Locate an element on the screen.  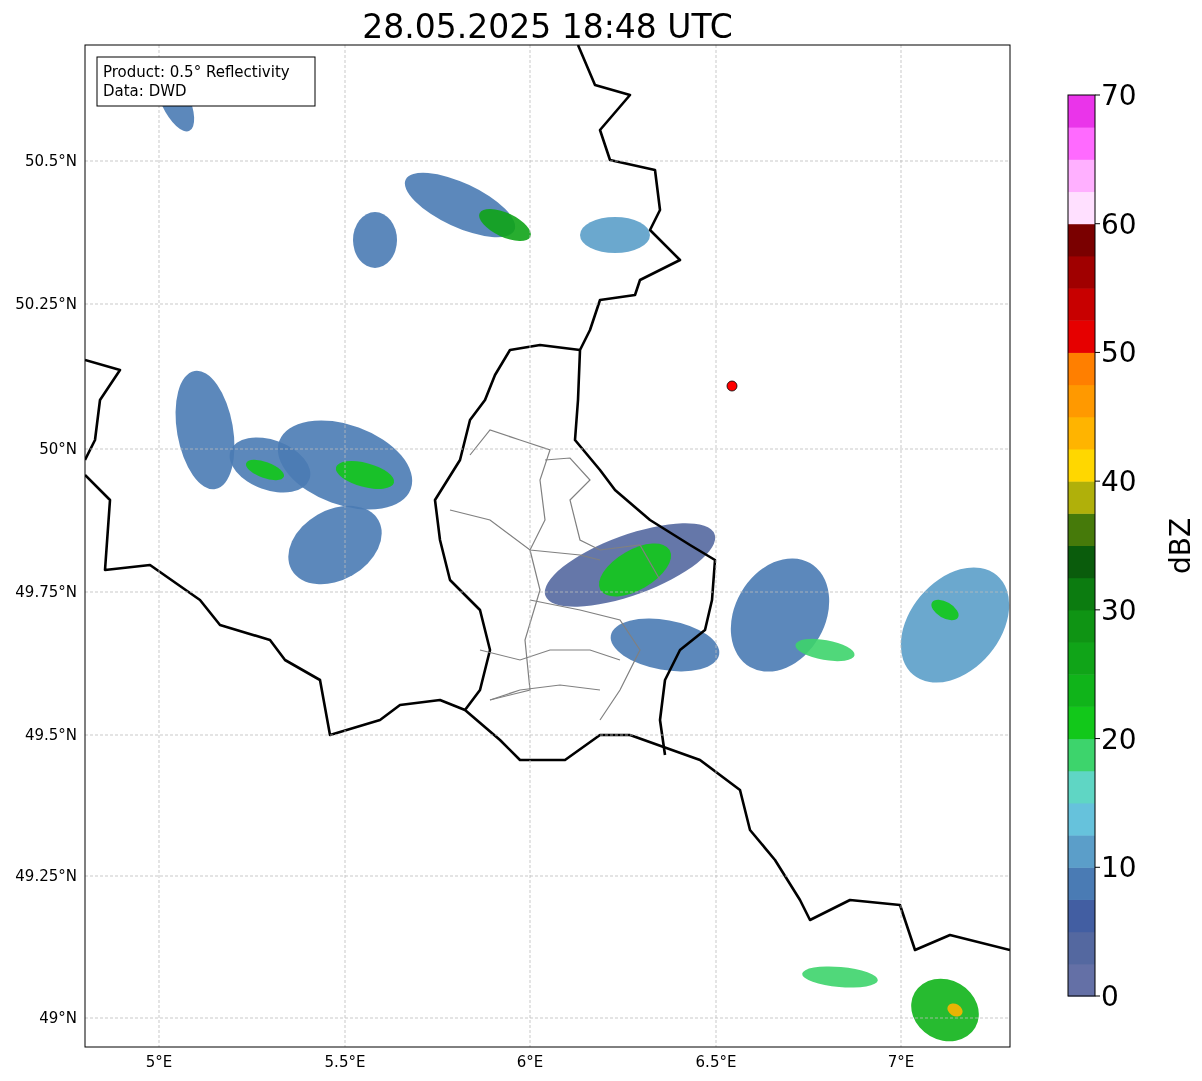
colorbar-tick-label: 40 is located at coordinates (1119, 482).